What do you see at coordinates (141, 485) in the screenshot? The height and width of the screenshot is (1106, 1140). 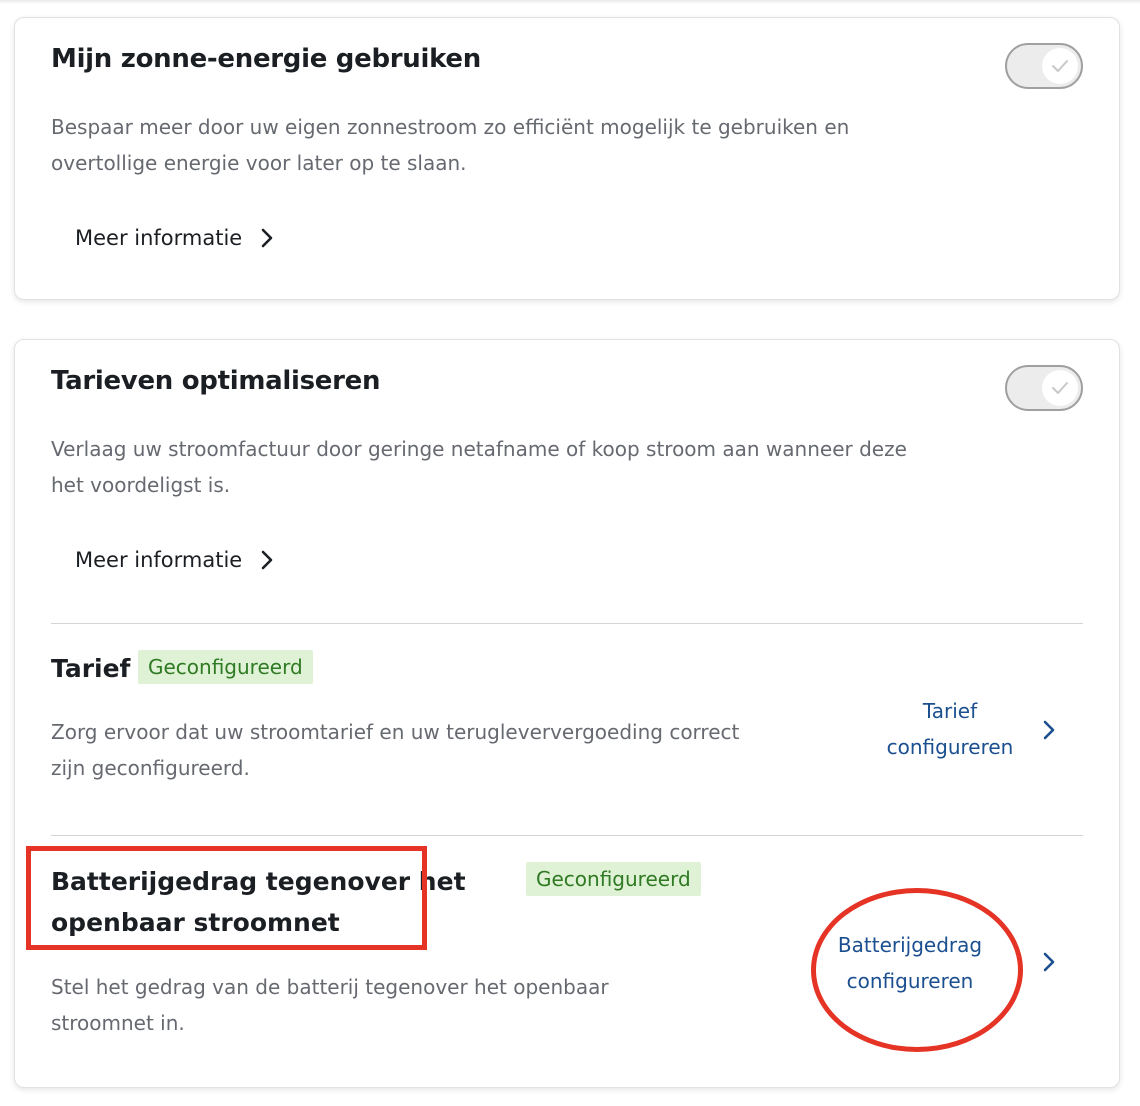 I see `tariff-optimization-description-line2: het voordeligst is.` at bounding box center [141, 485].